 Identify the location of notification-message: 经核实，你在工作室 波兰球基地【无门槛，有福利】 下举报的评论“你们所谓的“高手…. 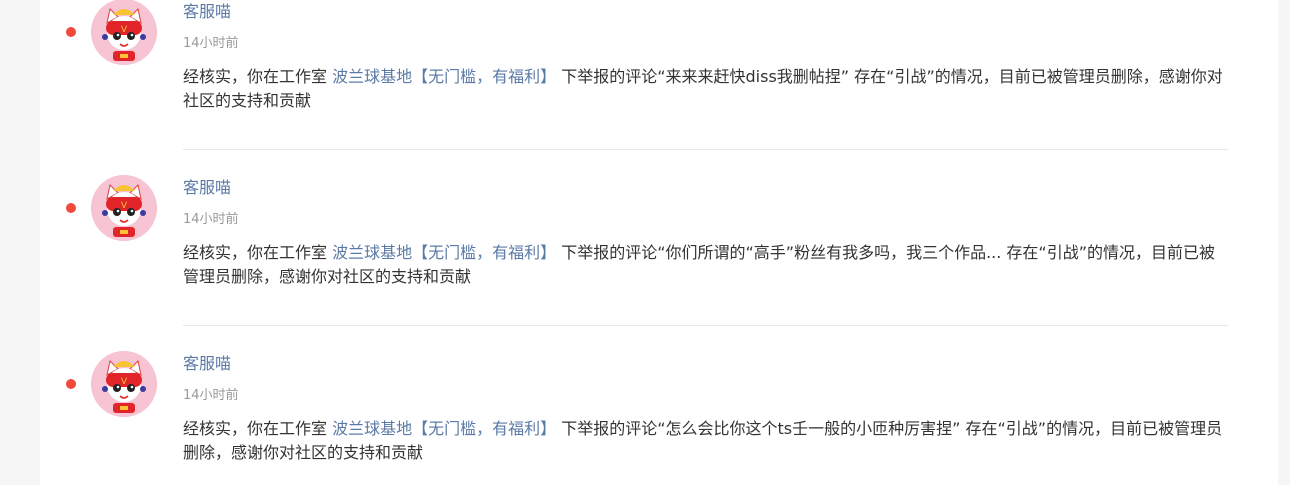
(705, 265).